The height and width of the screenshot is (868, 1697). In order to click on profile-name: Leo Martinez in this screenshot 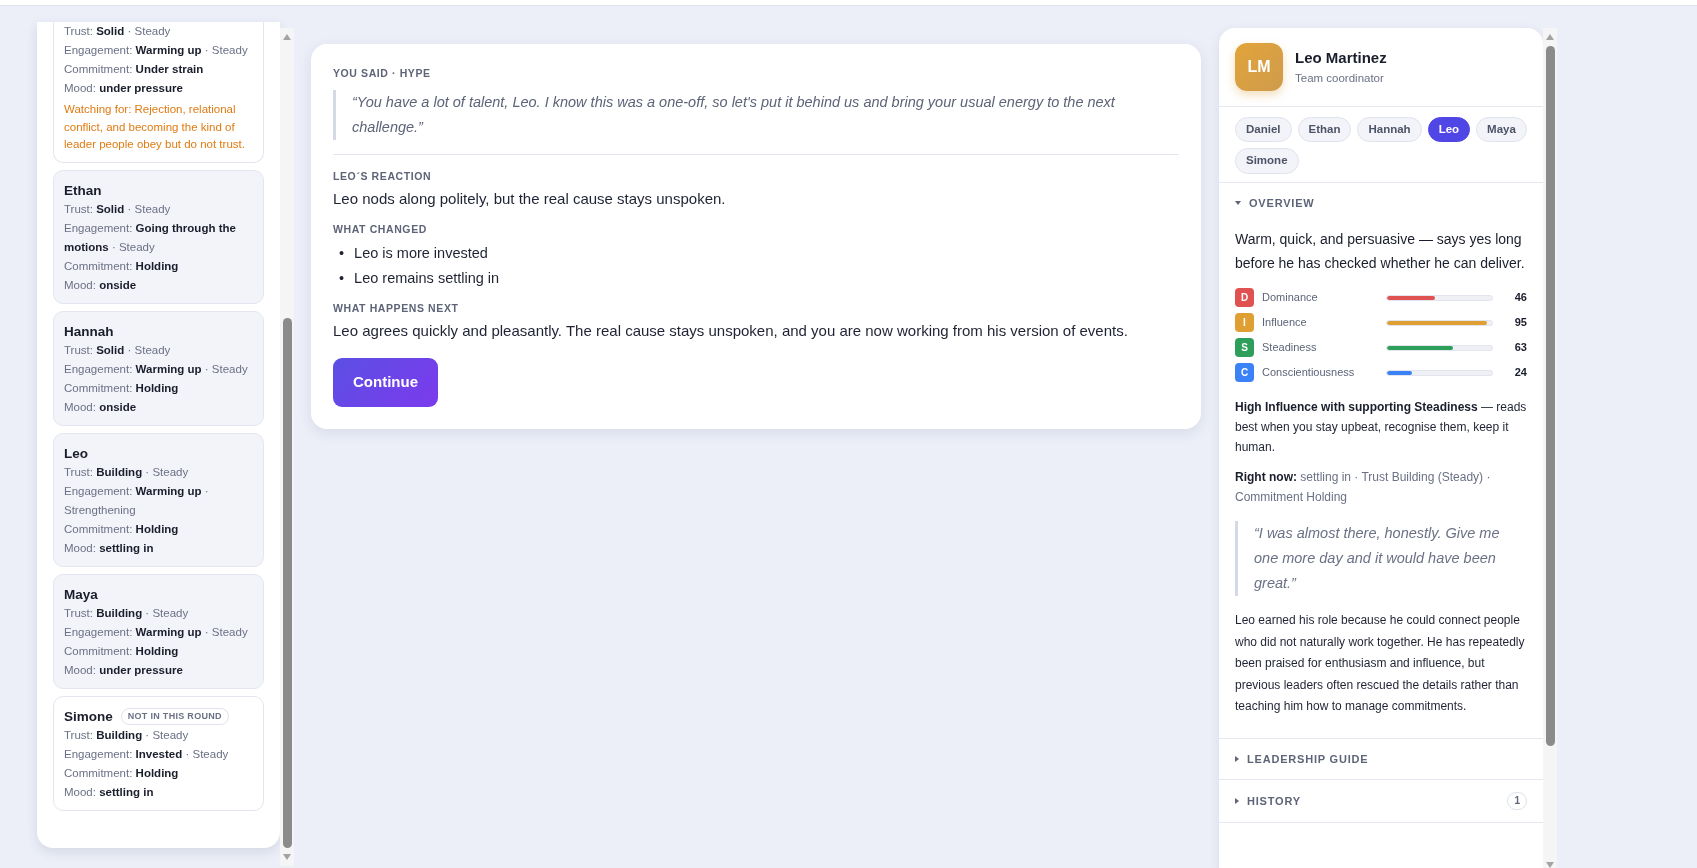, I will do `click(1341, 58)`.